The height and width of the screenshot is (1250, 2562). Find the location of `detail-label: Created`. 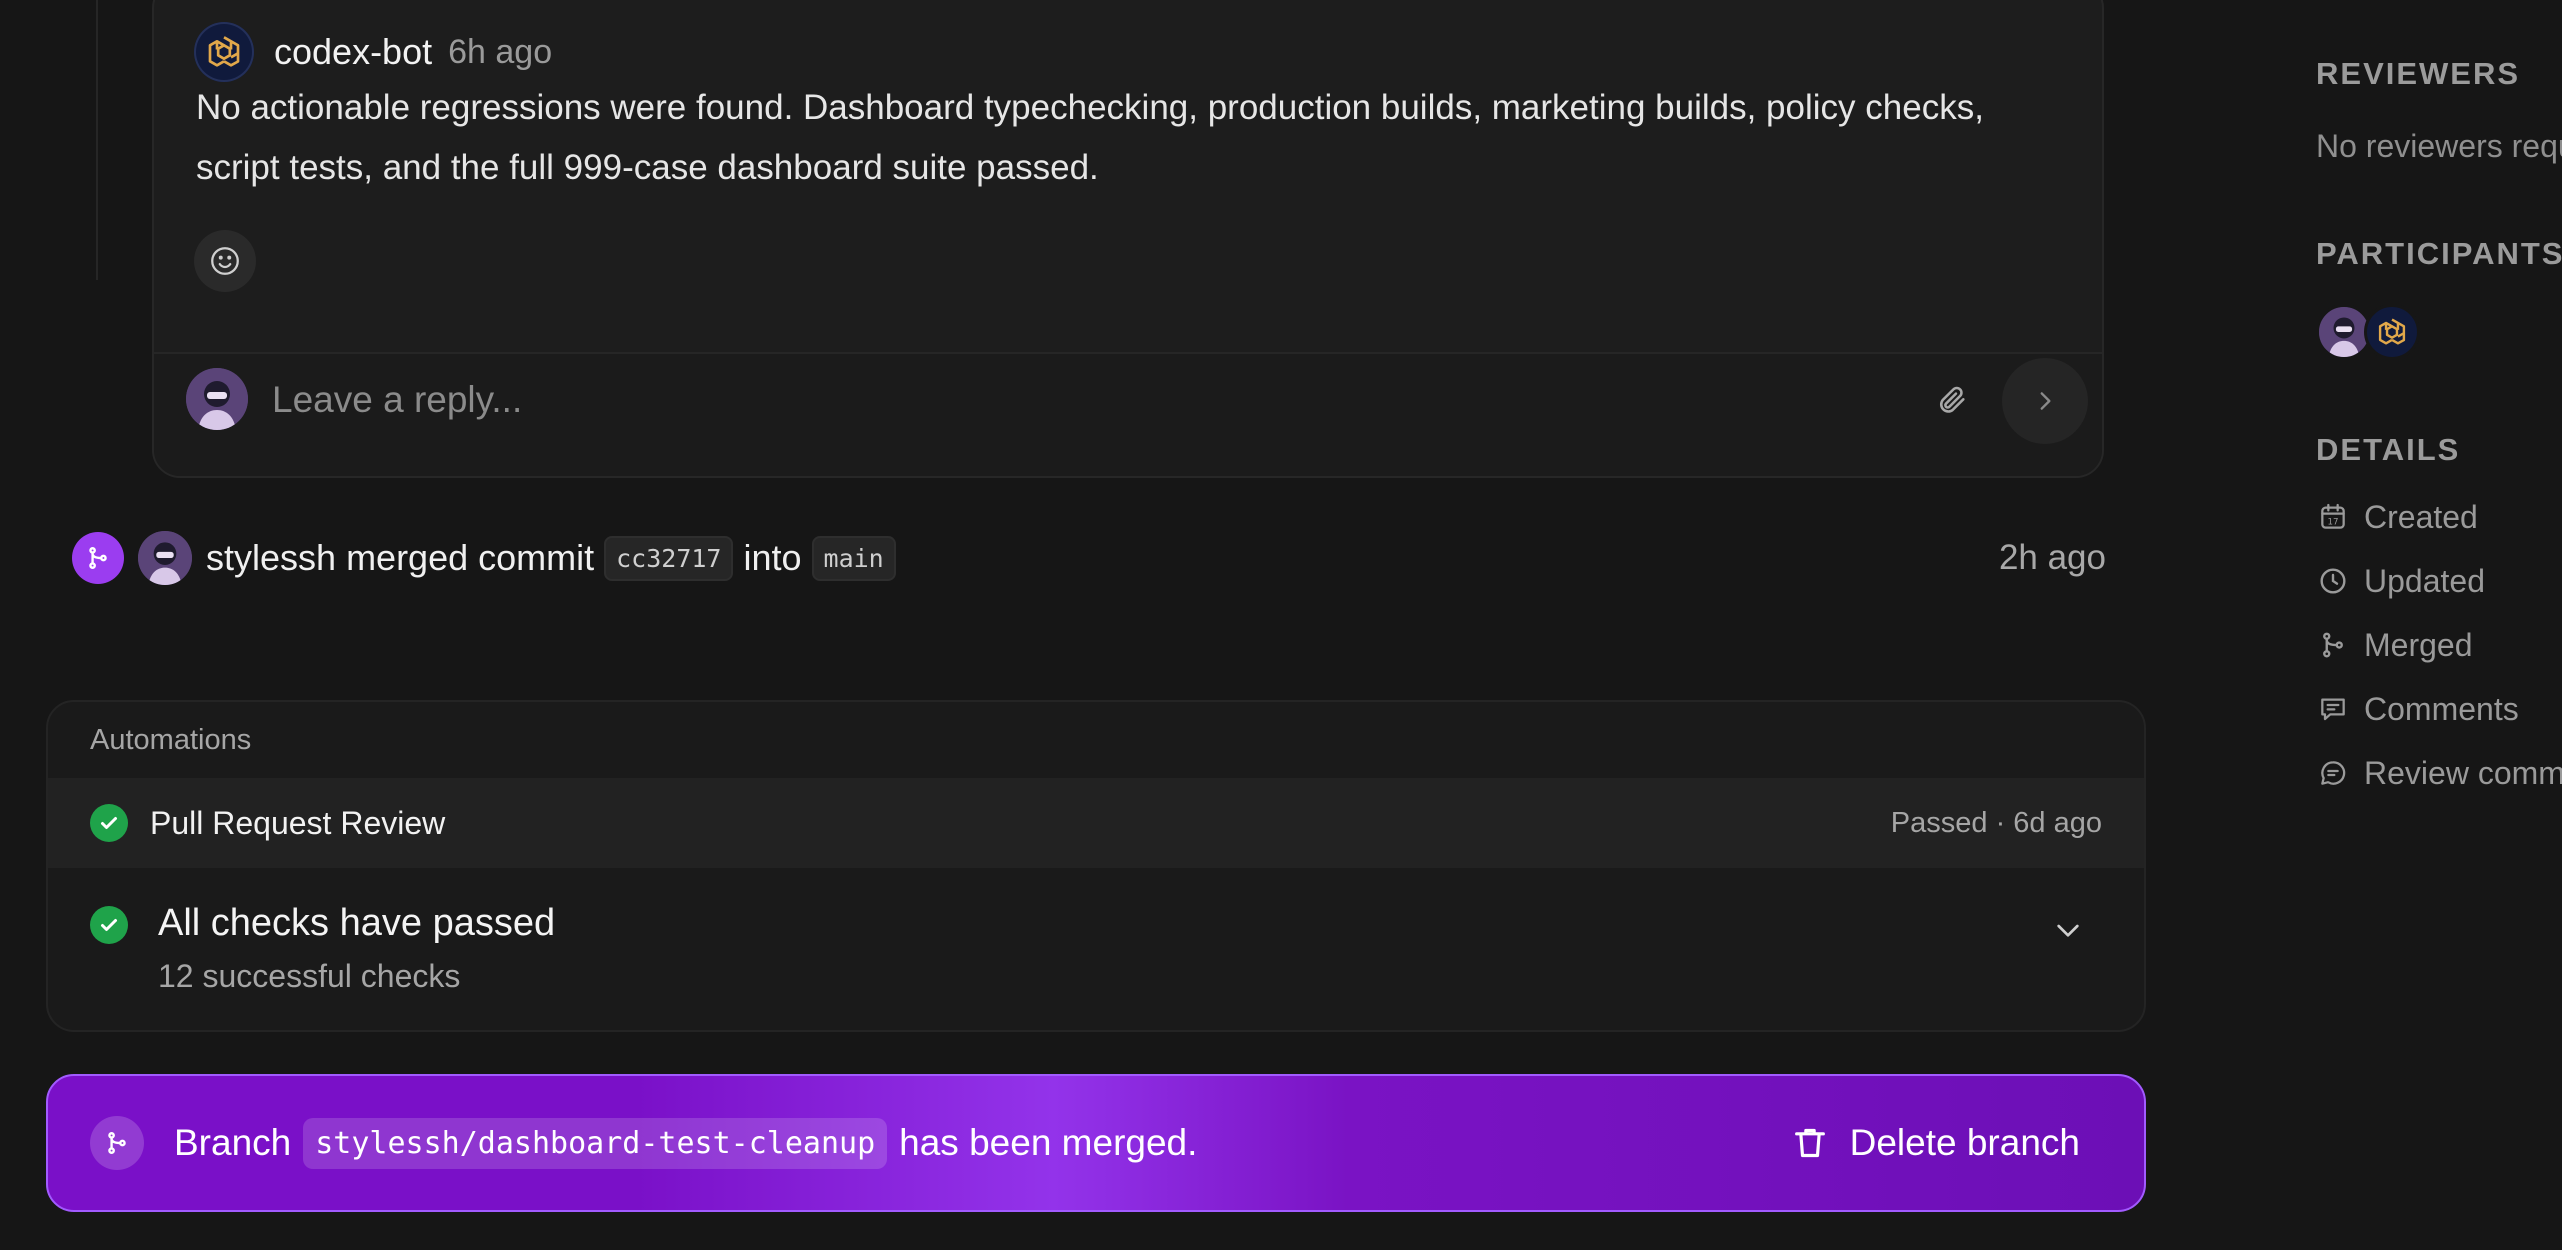

detail-label: Created is located at coordinates (2421, 516).